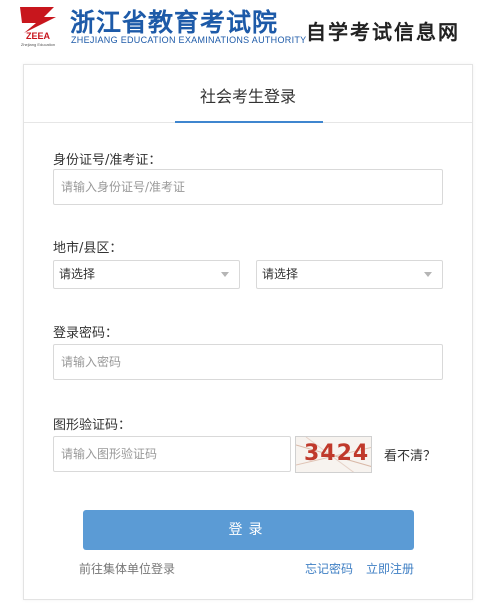 This screenshot has height=613, width=496. What do you see at coordinates (390, 568) in the screenshot?
I see `register-link: 立即注册` at bounding box center [390, 568].